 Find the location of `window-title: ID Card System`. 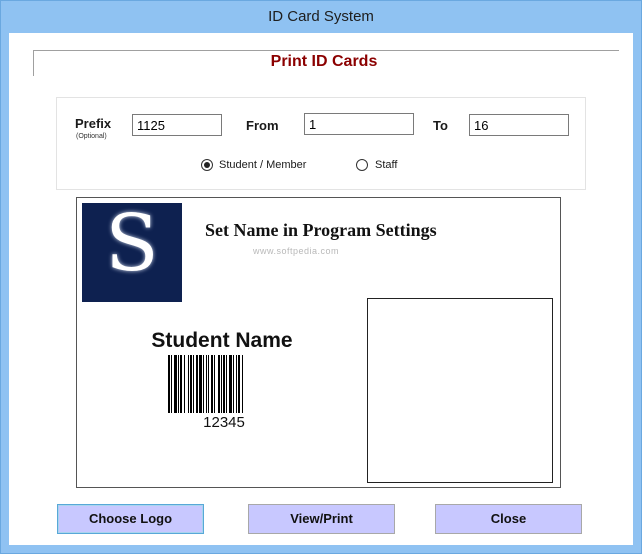

window-title: ID Card System is located at coordinates (321, 16).